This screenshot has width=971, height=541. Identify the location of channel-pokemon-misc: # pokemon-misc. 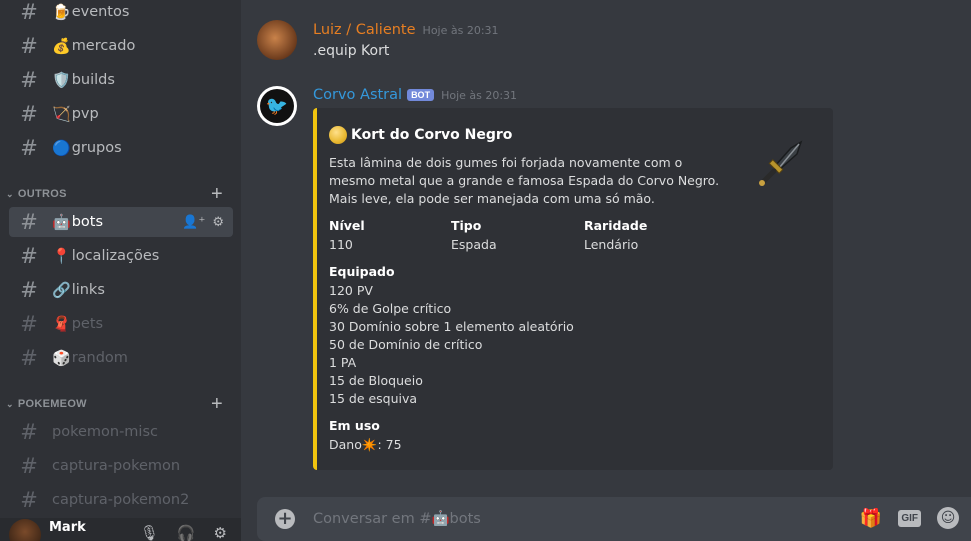
(121, 432).